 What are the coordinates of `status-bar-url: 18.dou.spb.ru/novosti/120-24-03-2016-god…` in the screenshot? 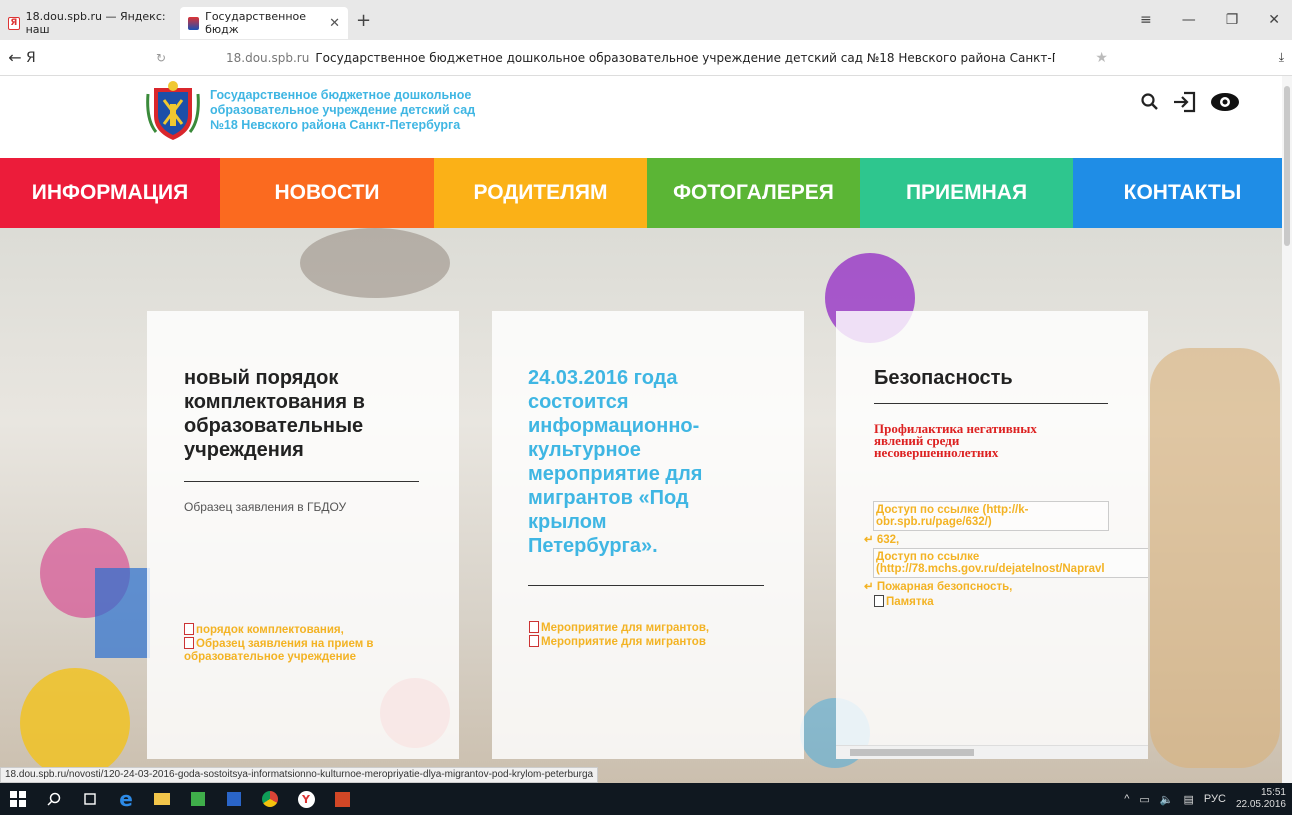 It's located at (299, 775).